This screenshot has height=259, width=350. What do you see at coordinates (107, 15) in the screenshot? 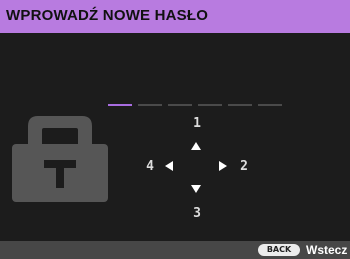
I see `dialog-title: WPROWADŹ NOWE HASŁO` at bounding box center [107, 15].